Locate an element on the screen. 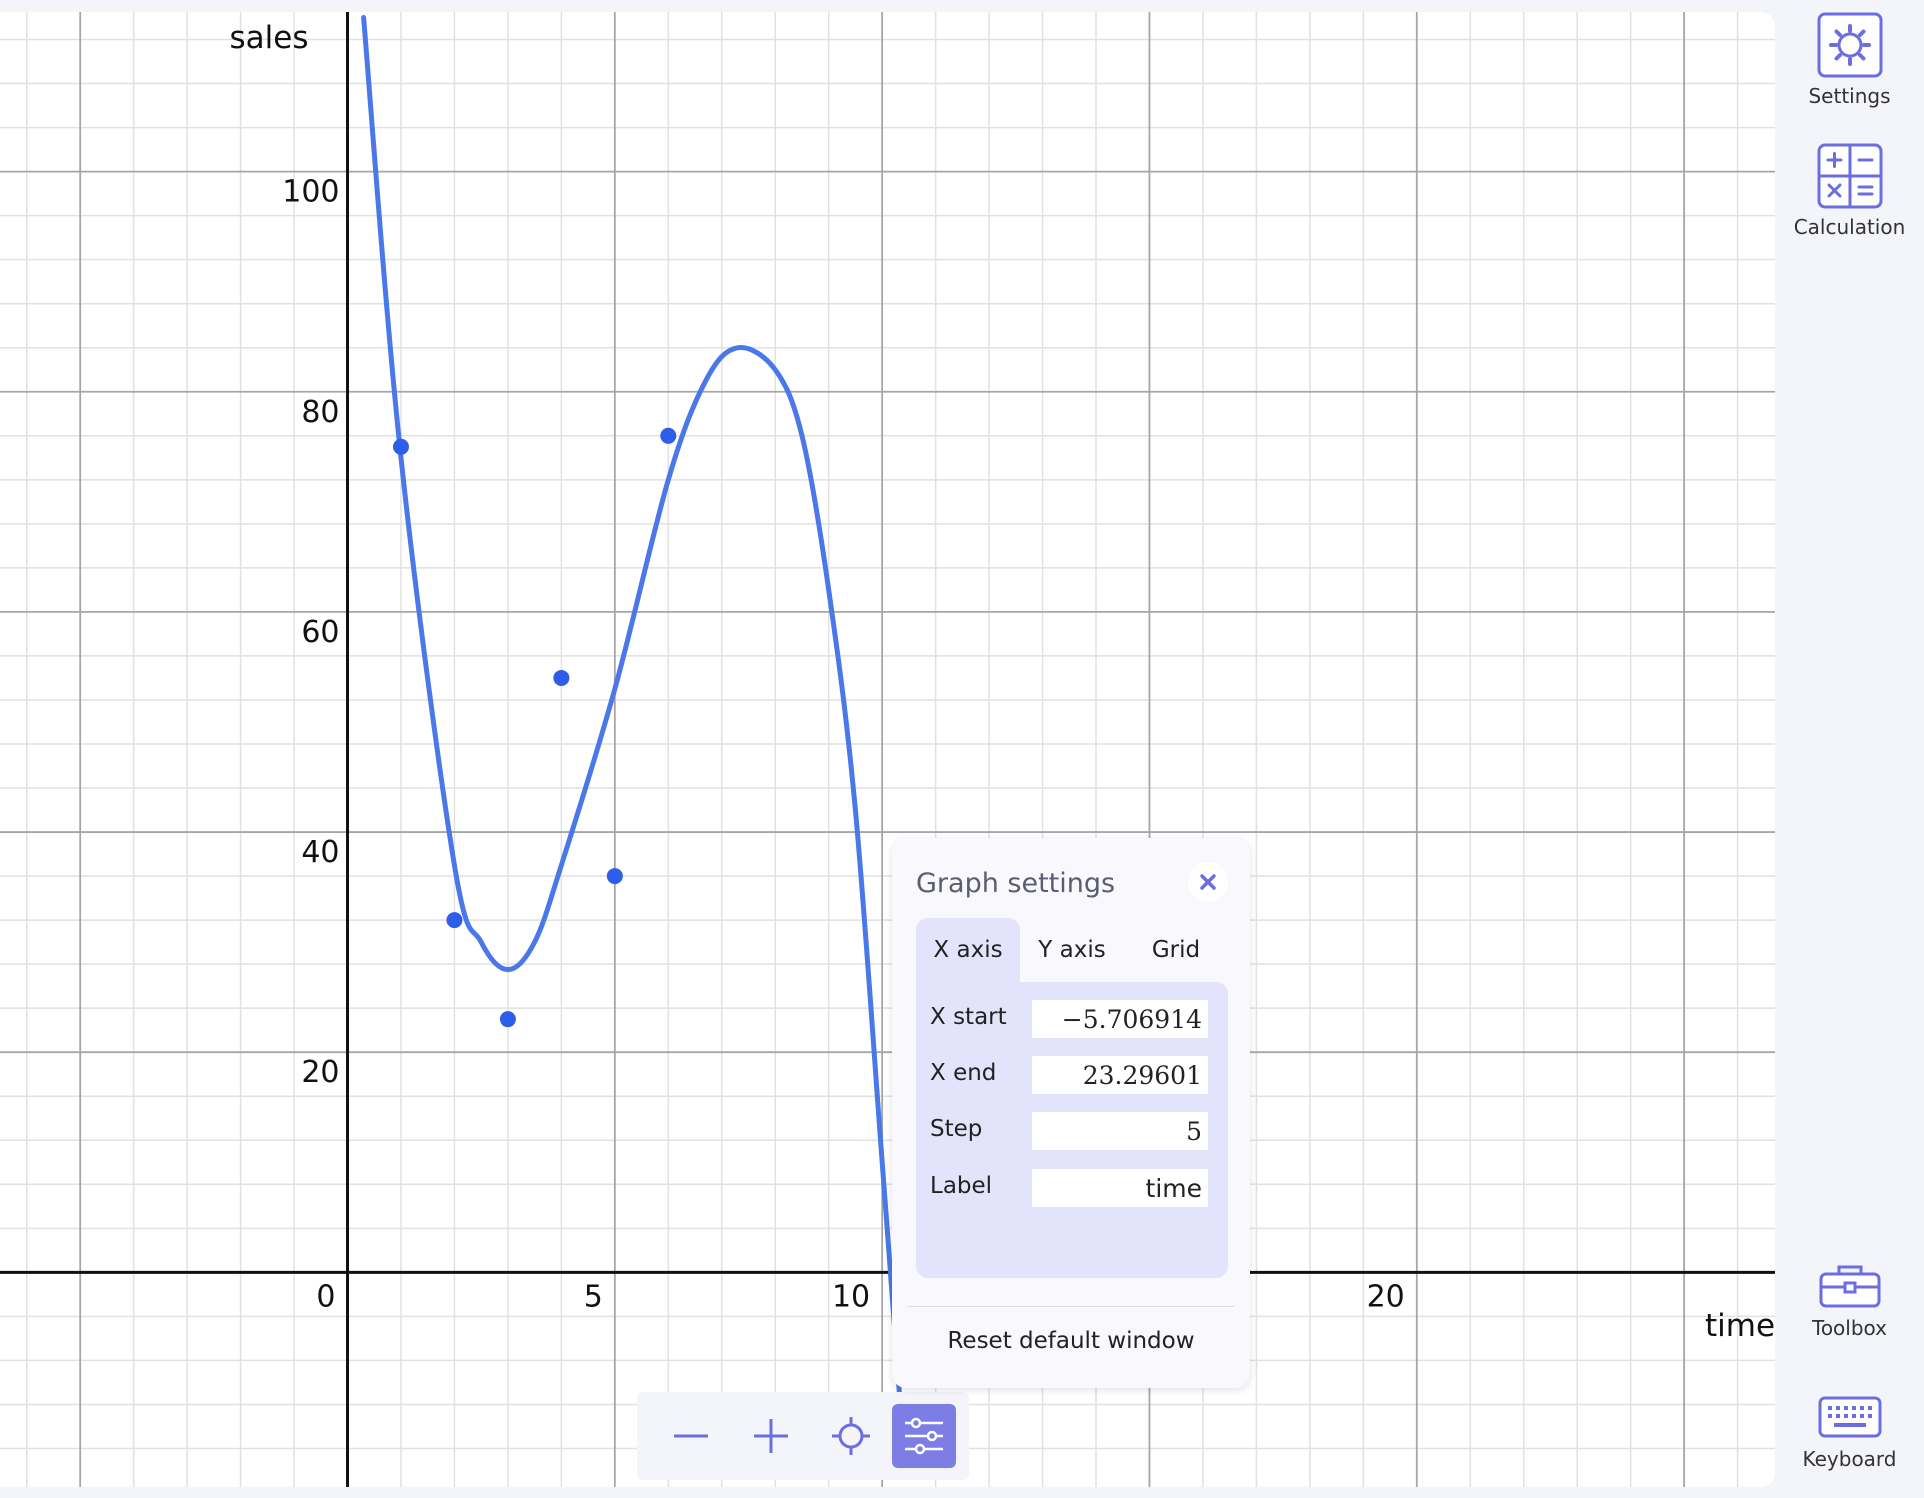  zoom-out-button is located at coordinates (691, 1436).